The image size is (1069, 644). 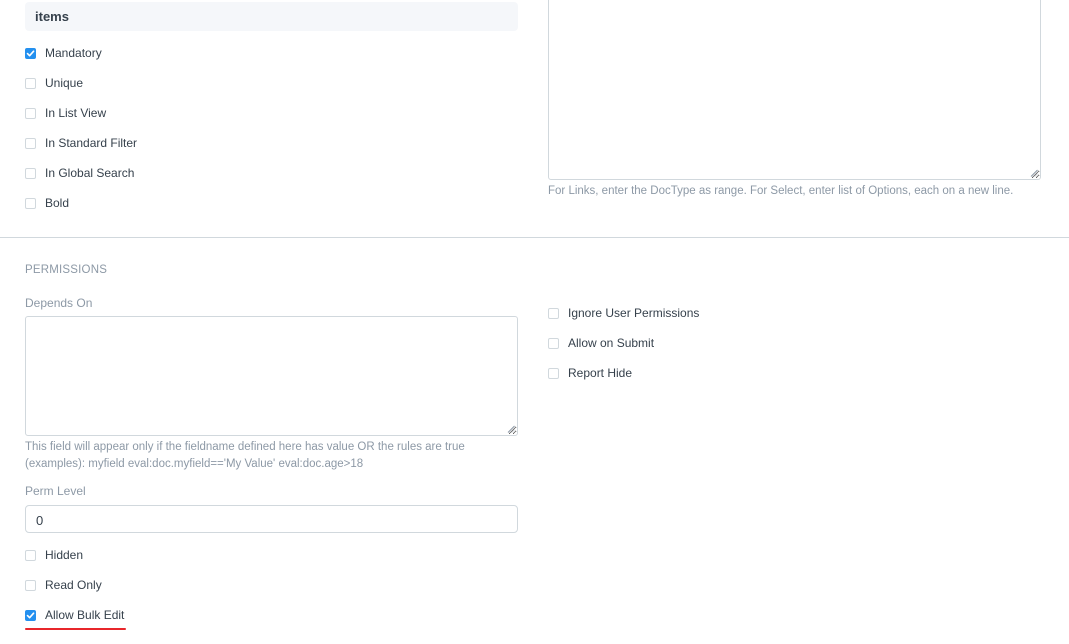 I want to click on checkbox-in-standard-filter: In Standard Filter, so click(x=81, y=143).